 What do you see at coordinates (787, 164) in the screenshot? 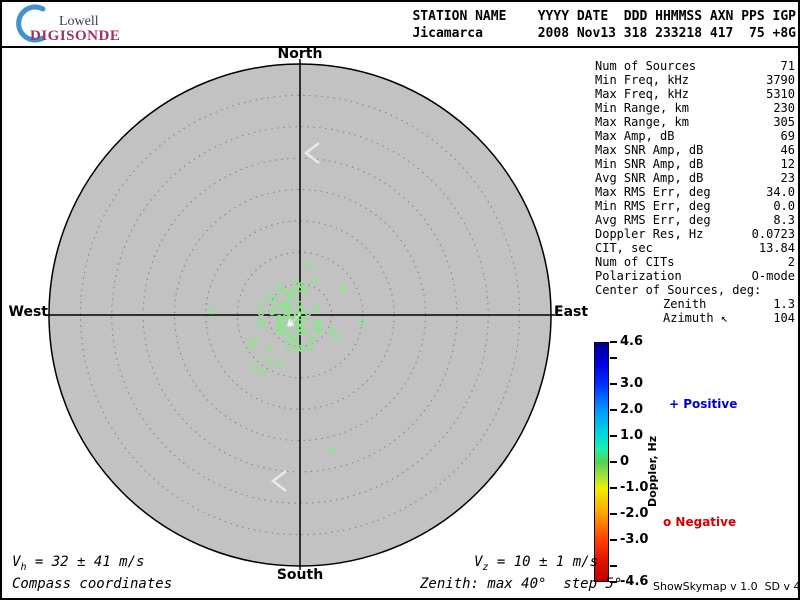
I see `stat-value: 12` at bounding box center [787, 164].